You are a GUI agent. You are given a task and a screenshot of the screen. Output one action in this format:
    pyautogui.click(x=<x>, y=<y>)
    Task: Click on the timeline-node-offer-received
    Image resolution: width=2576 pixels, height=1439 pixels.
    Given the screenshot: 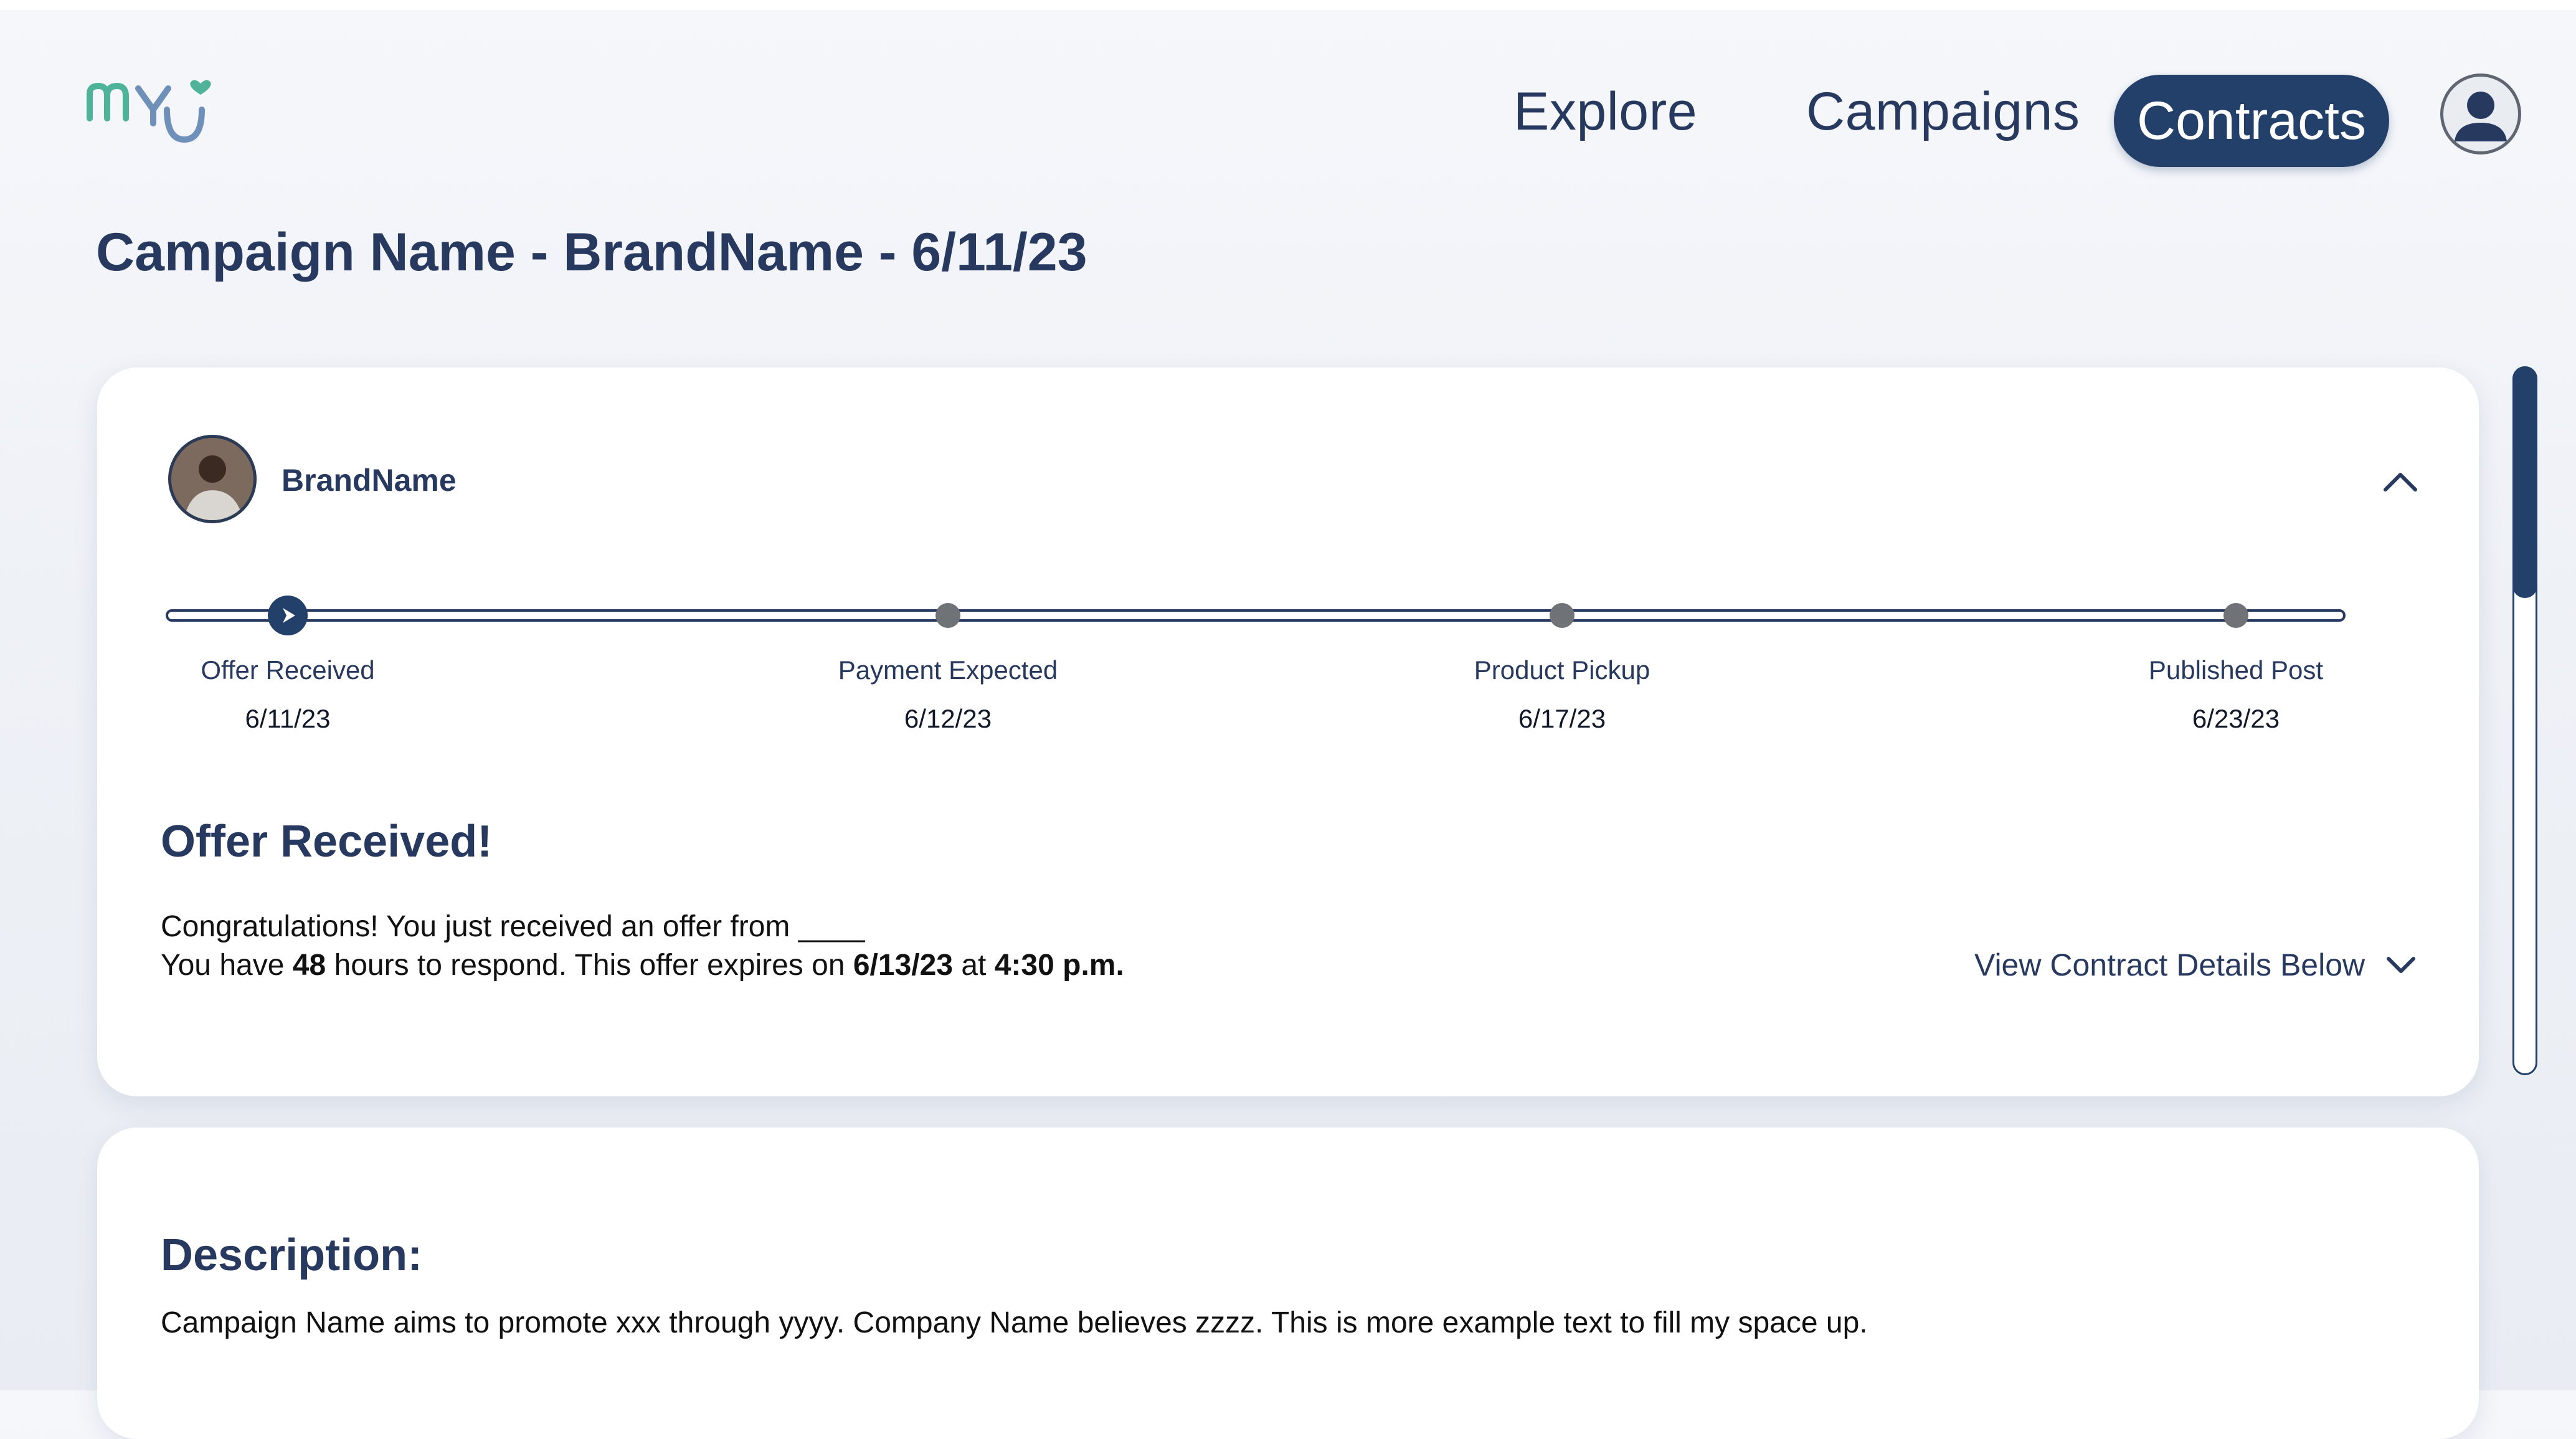 What is the action you would take?
    pyautogui.click(x=288, y=615)
    